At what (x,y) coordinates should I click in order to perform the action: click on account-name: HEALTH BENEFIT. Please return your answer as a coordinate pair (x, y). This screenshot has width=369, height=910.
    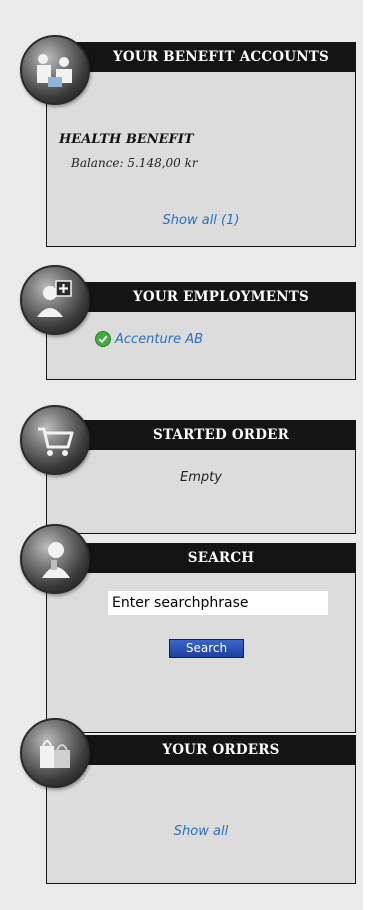
    Looking at the image, I should click on (126, 139).